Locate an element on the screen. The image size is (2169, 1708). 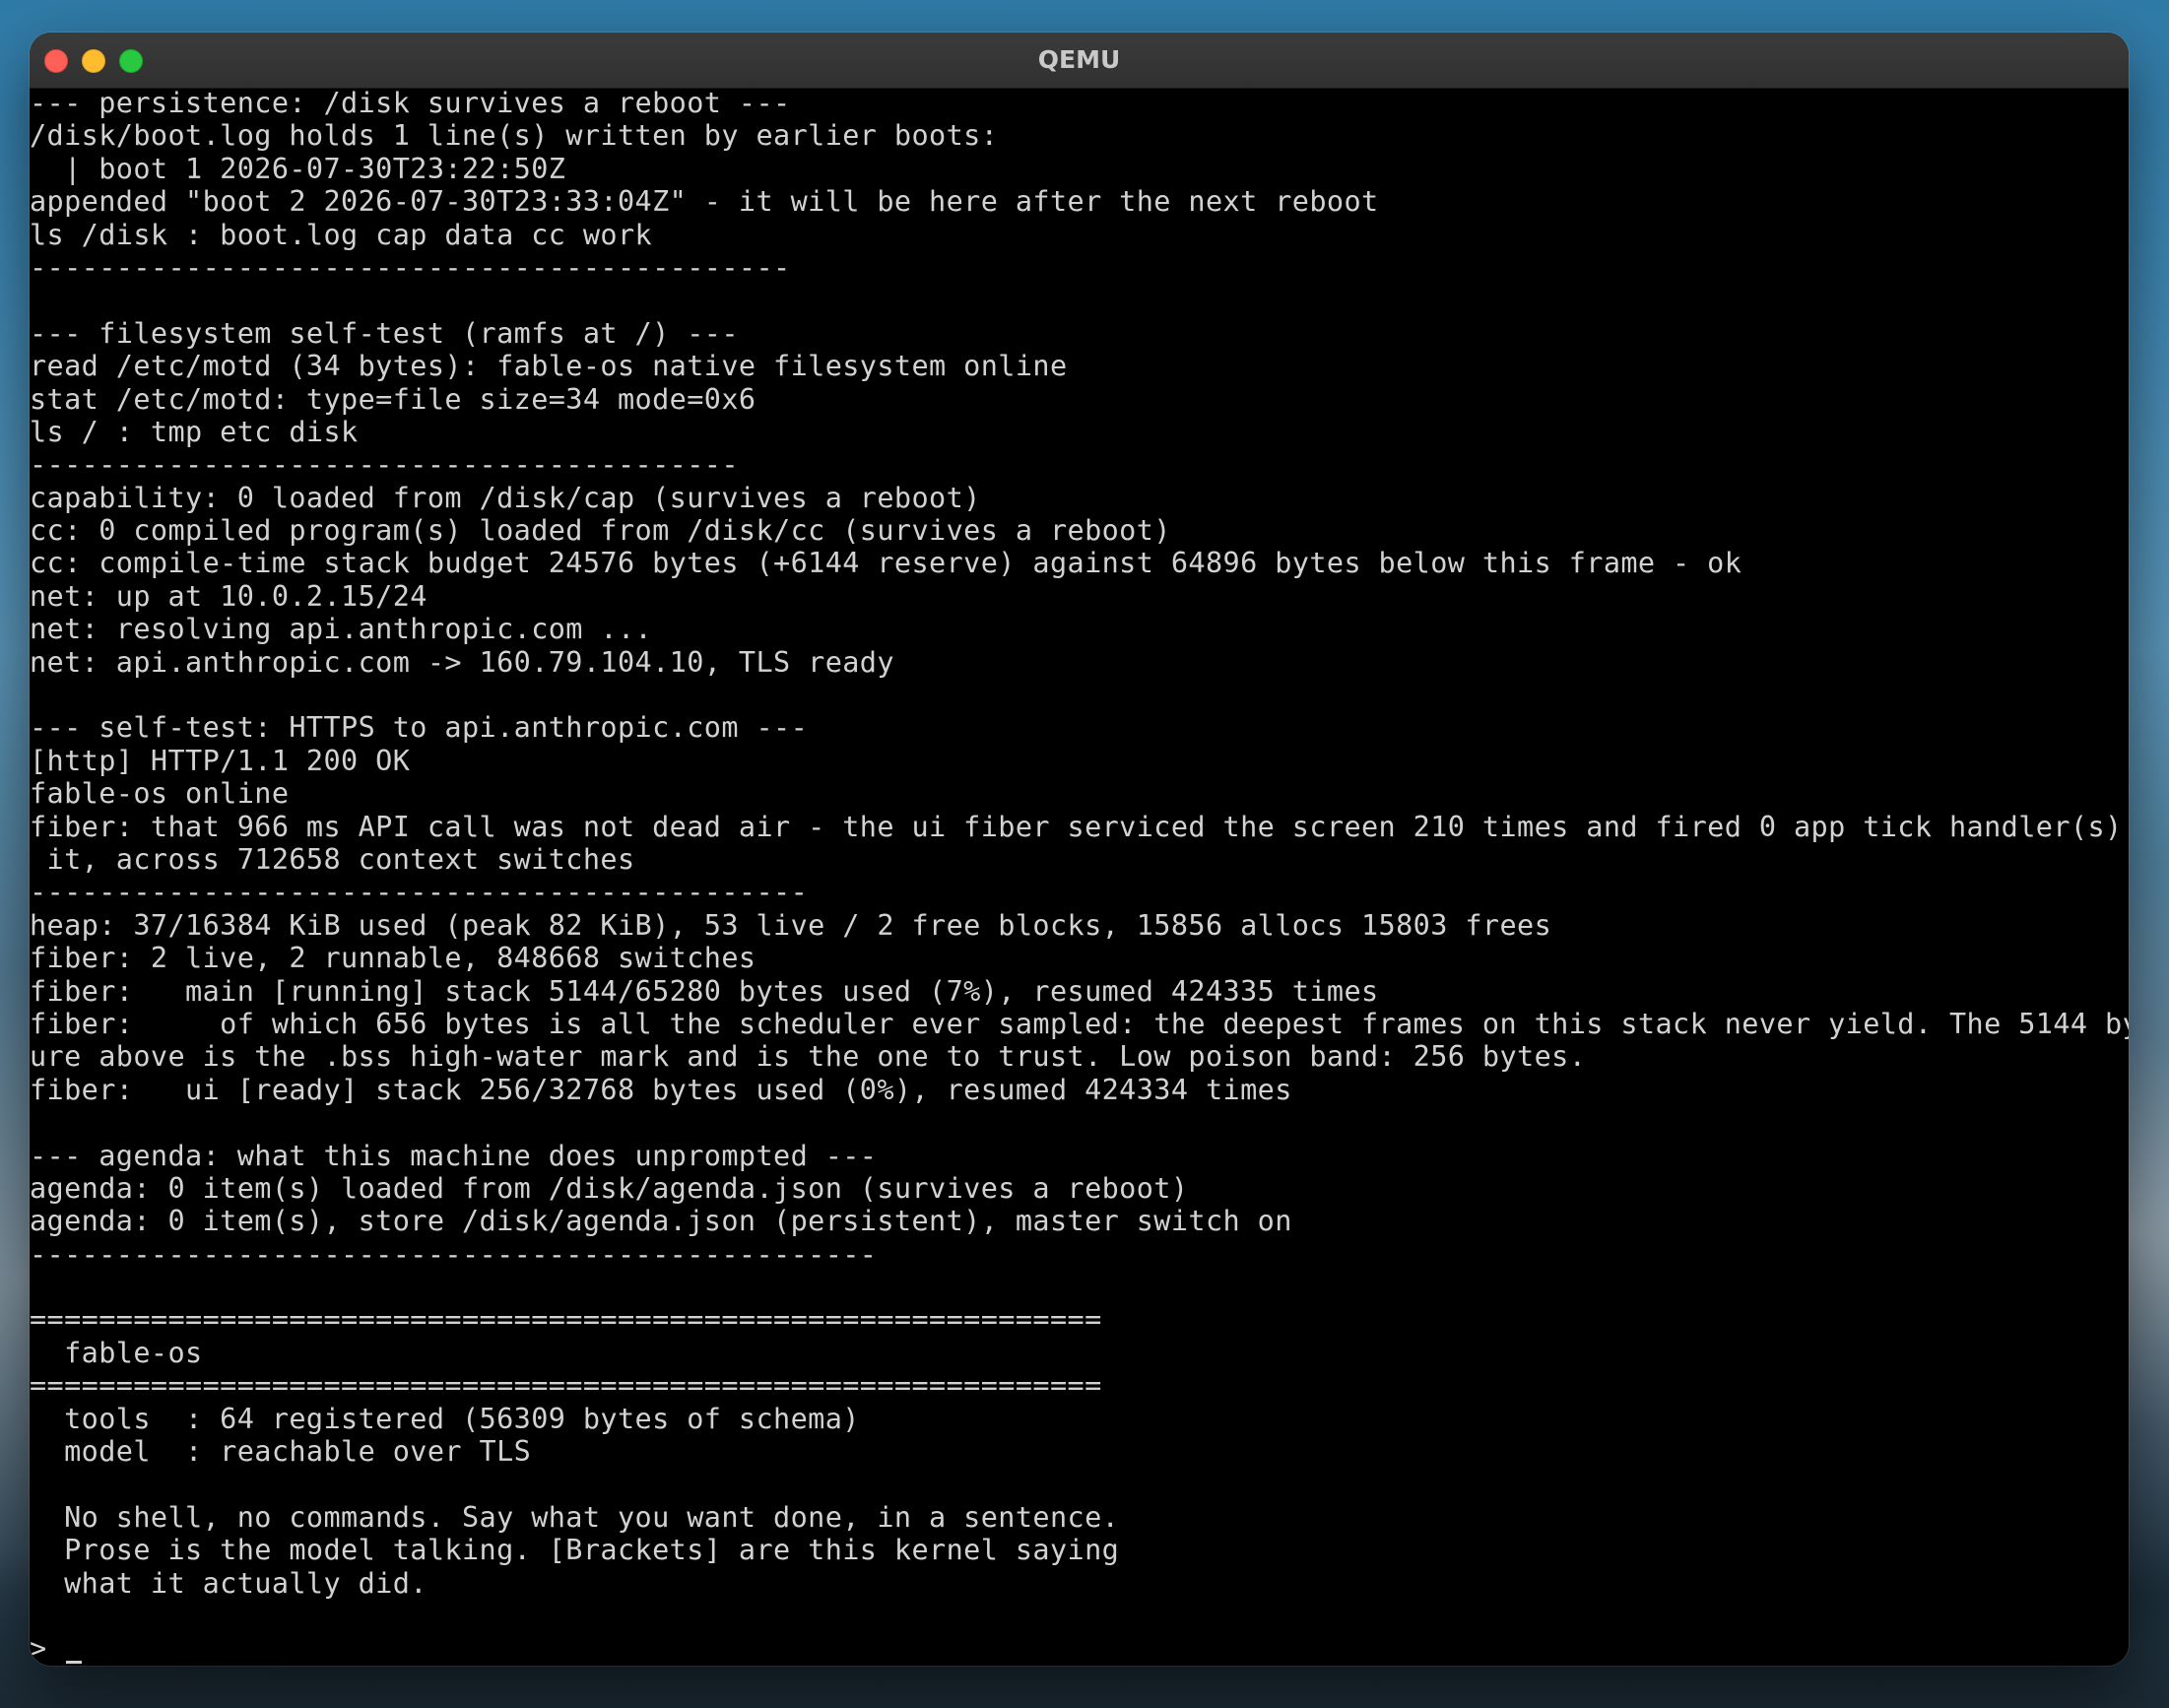
text-cursor is located at coordinates (74, 1663).